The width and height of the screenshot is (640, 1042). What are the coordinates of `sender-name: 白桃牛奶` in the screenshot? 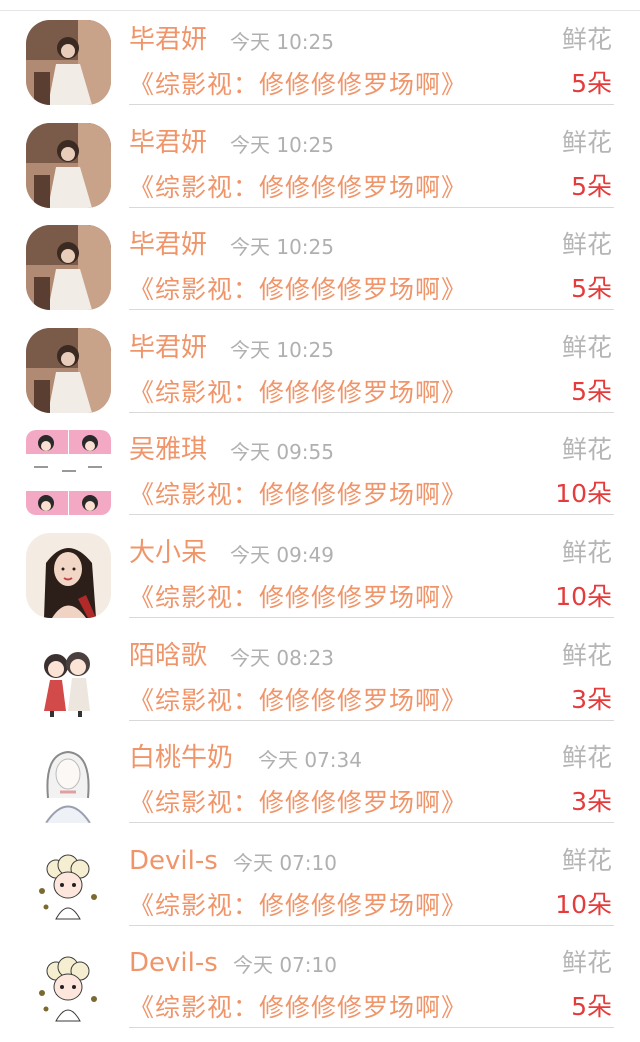 It's located at (181, 758).